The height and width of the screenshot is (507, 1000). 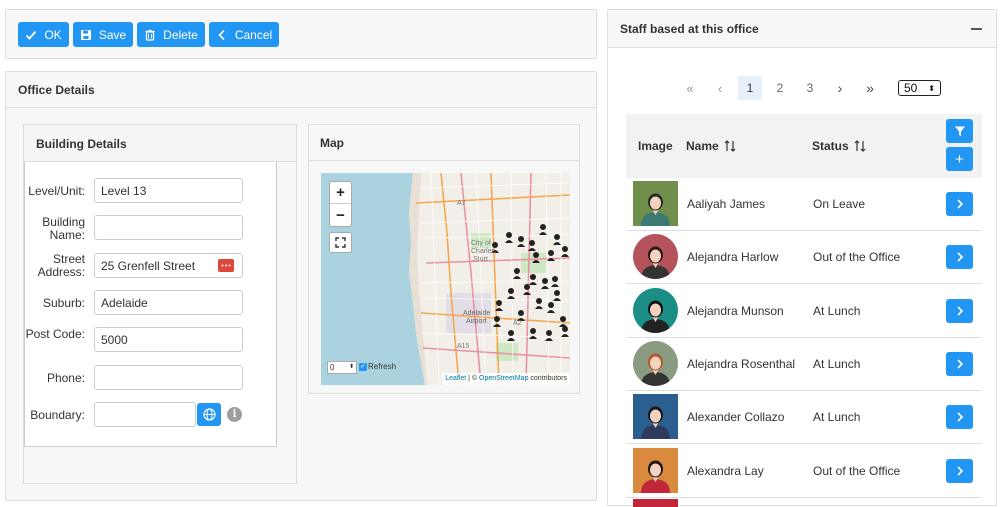 I want to click on last-page-button: », so click(x=870, y=88).